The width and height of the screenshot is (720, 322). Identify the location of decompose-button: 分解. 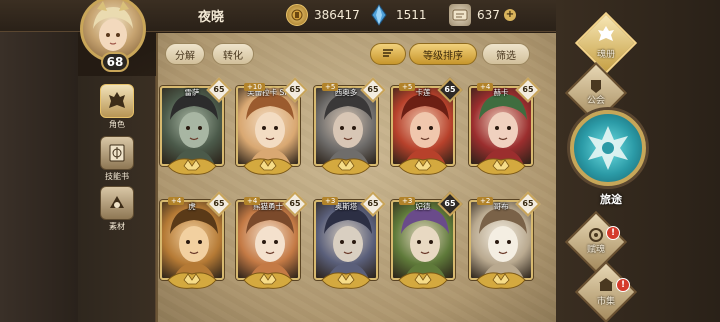
(185, 54).